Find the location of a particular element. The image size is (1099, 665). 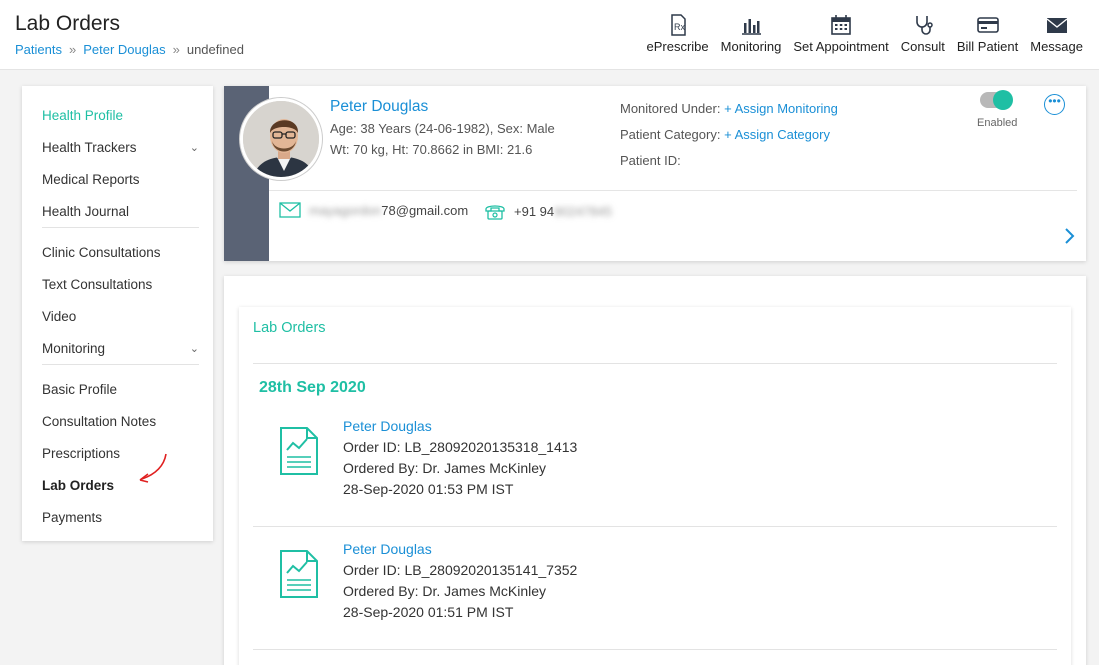

sidebar-item-prescriptions: Prescriptions is located at coordinates (117, 460).